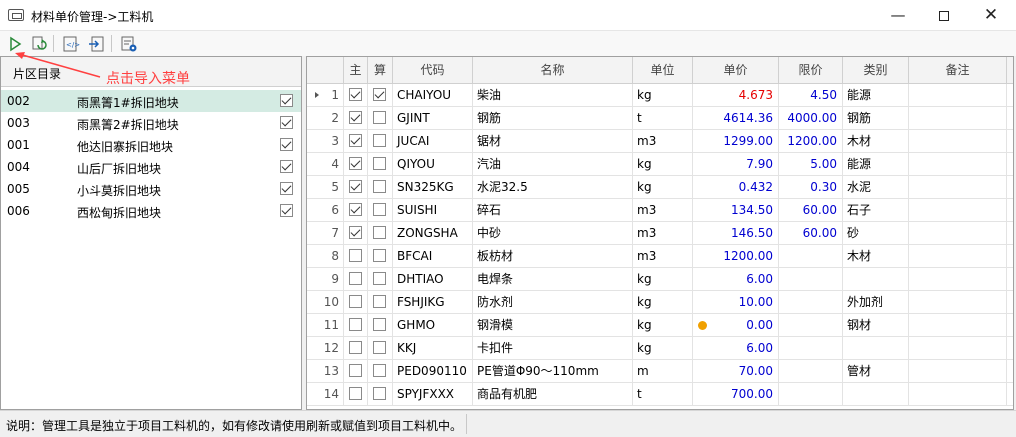  I want to click on name-cell: 水泥32.5, so click(553, 187).